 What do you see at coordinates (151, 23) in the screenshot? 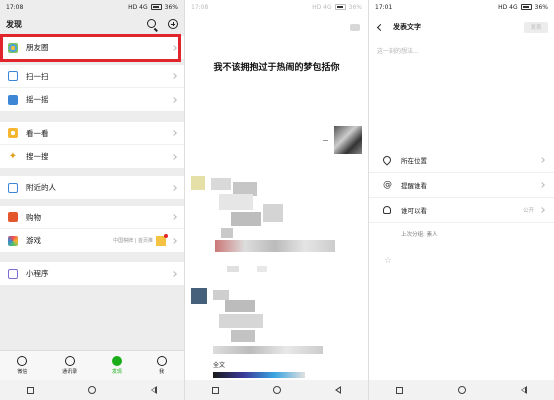
I see `search-icon` at bounding box center [151, 23].